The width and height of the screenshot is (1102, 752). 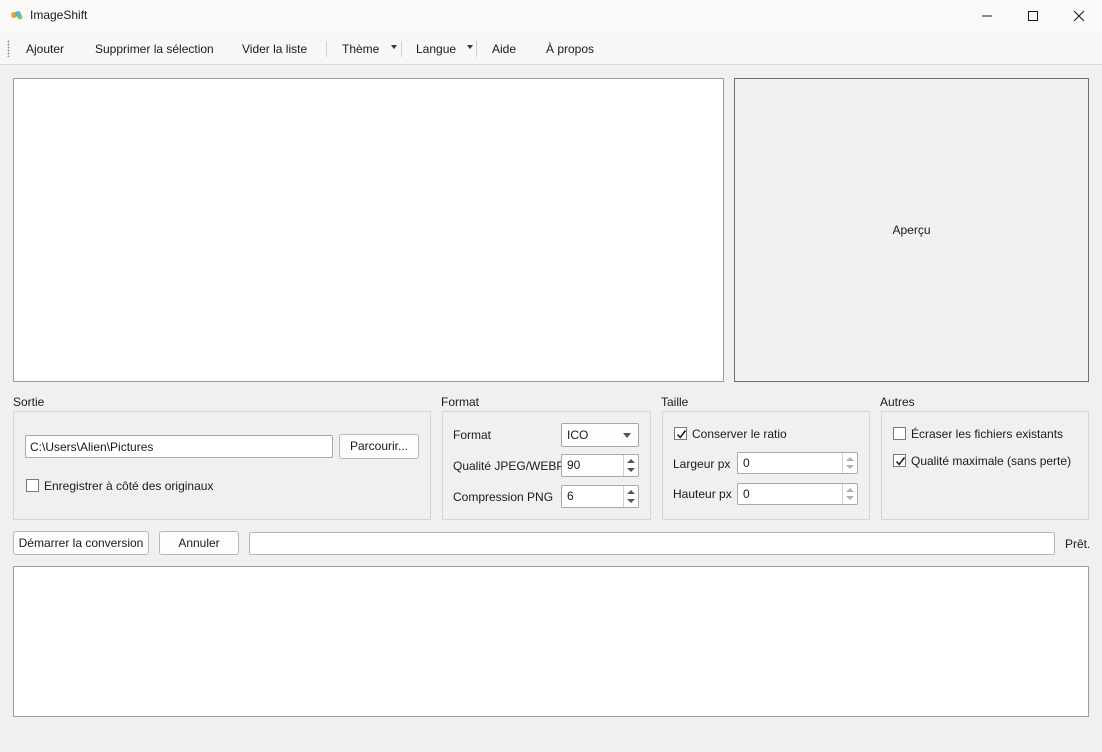 I want to click on png-compression-spinbox: 6, so click(x=600, y=496).